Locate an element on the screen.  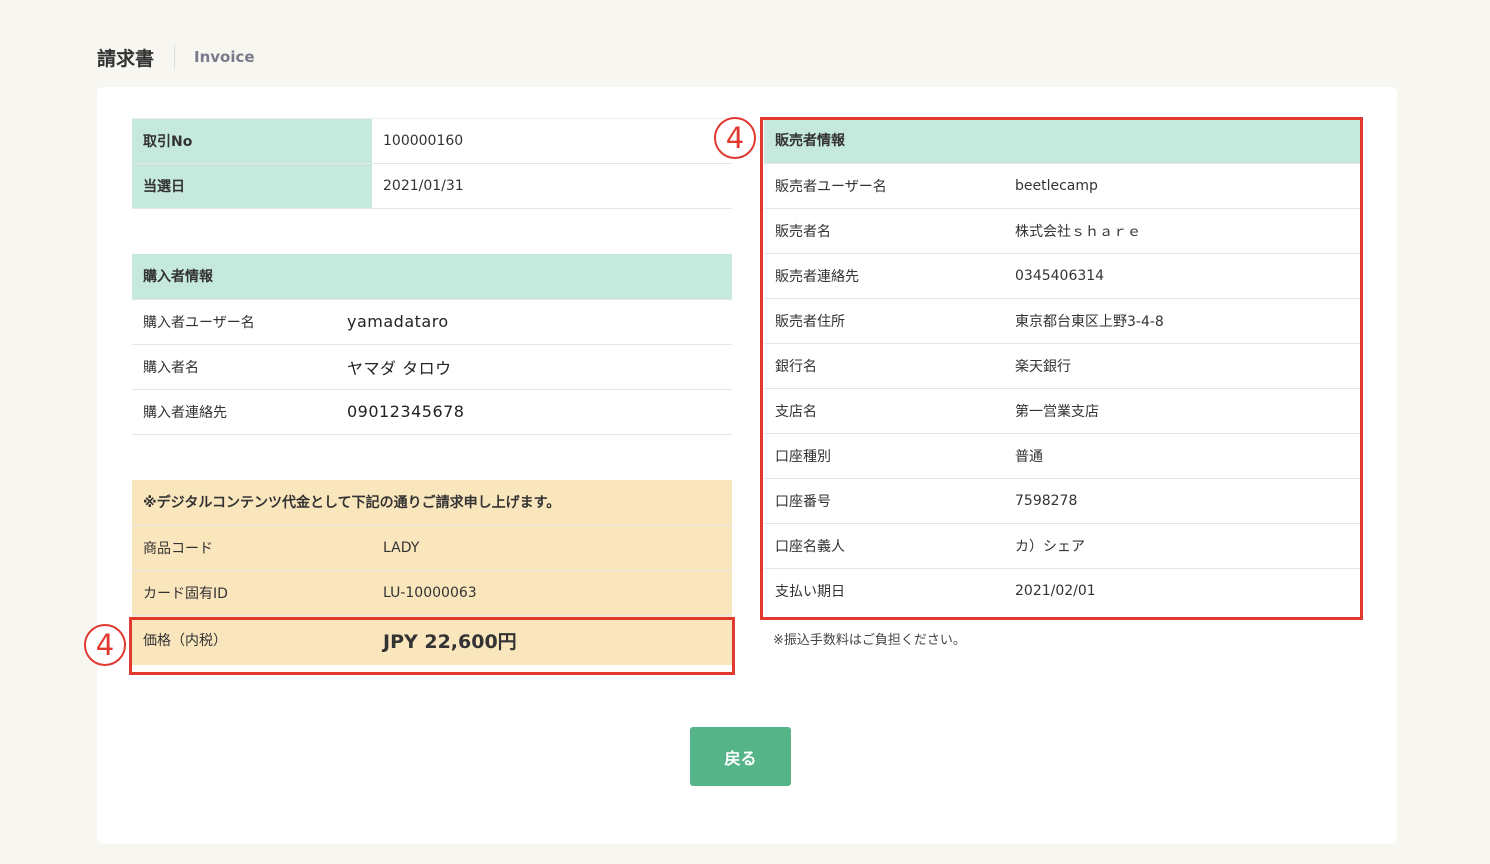
table-row: ※デジタルコンテンツ代金として下記の通りご請求申し上げます。 is located at coordinates (432, 503).